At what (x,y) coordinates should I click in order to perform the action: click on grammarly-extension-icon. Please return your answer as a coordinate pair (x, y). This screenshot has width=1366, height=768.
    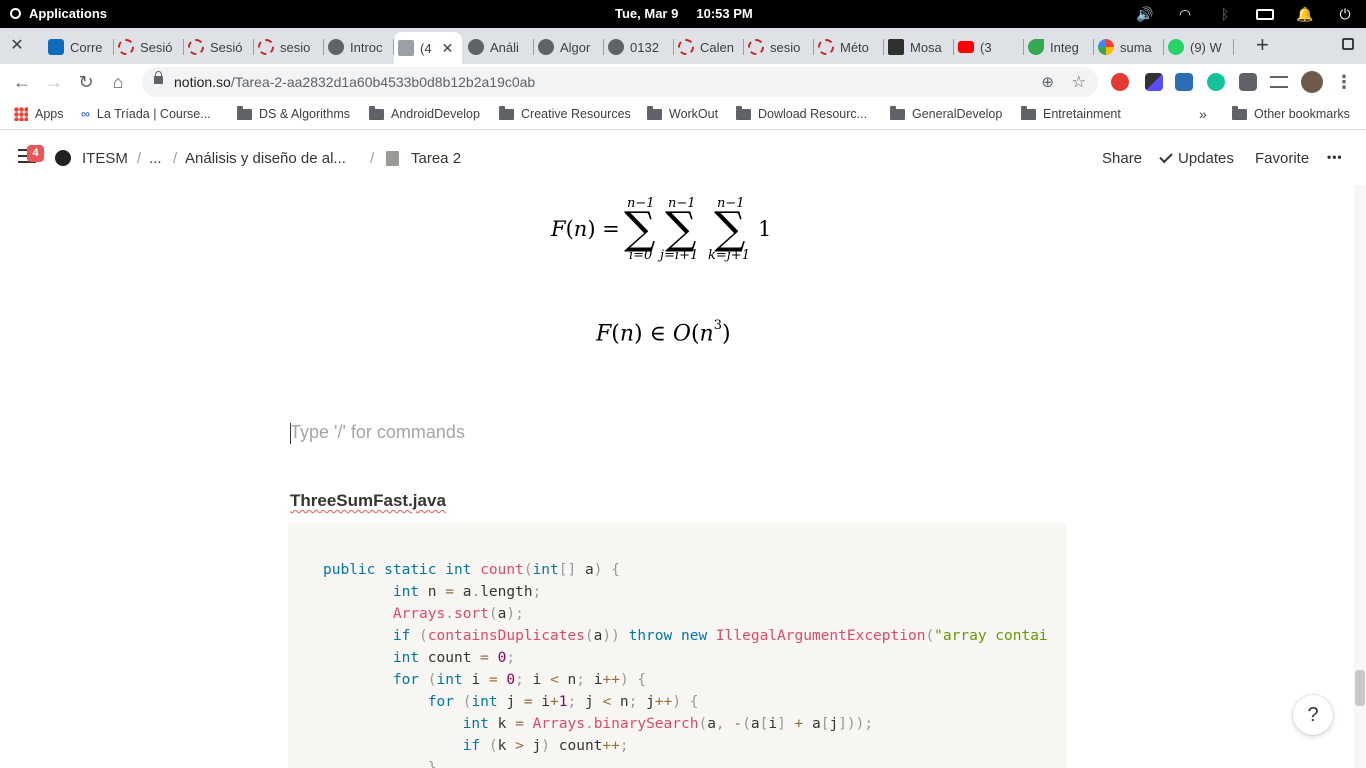
    Looking at the image, I should click on (1216, 82).